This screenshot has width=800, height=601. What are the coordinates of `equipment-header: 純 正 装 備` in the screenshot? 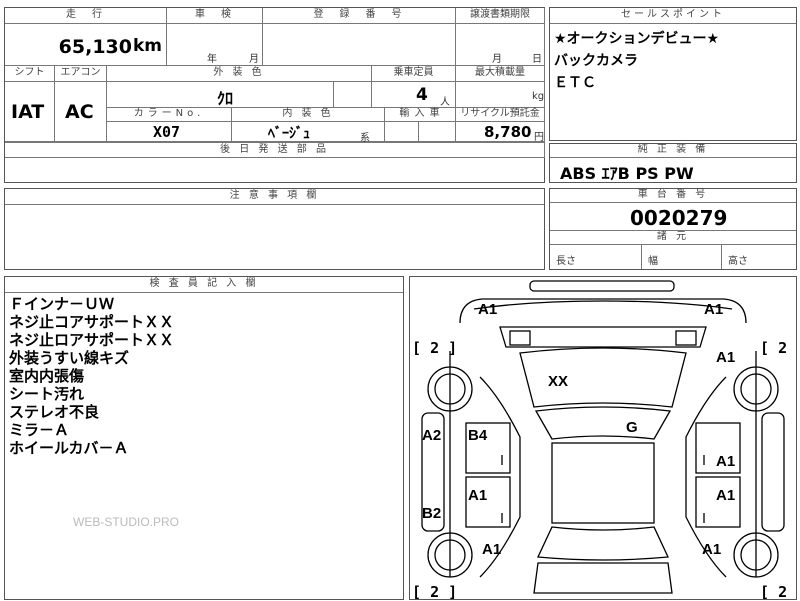 It's located at (673, 151).